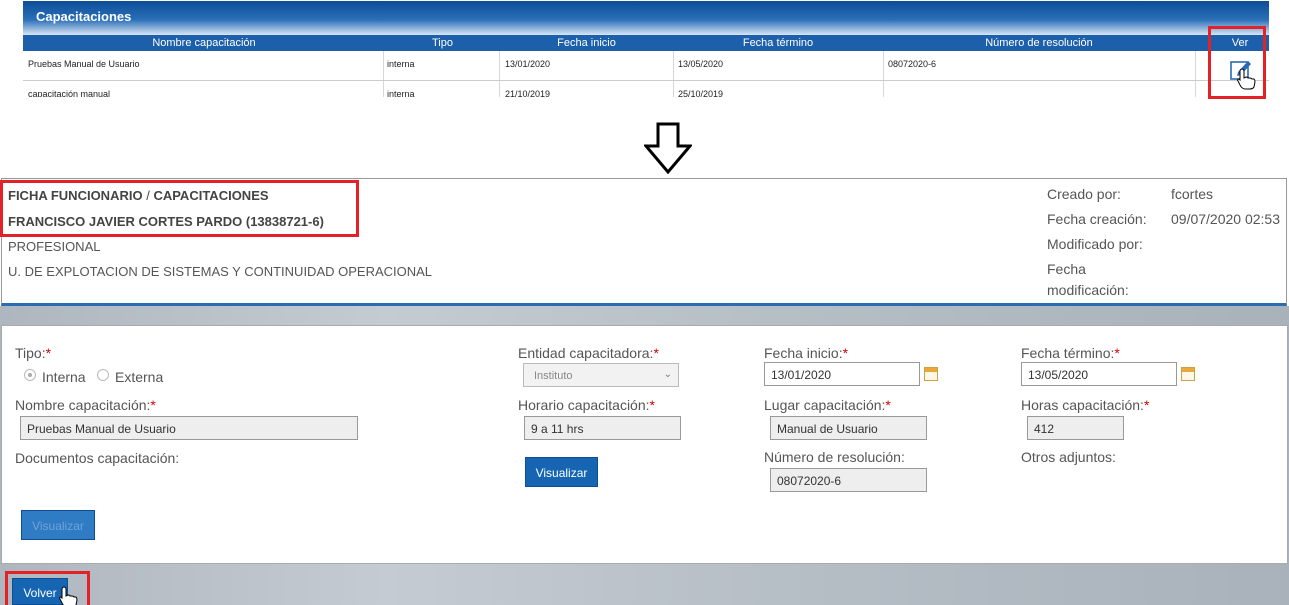 This screenshot has height=605, width=1289. Describe the element at coordinates (139, 377) in the screenshot. I see `radio-externa-label: Externa` at that location.